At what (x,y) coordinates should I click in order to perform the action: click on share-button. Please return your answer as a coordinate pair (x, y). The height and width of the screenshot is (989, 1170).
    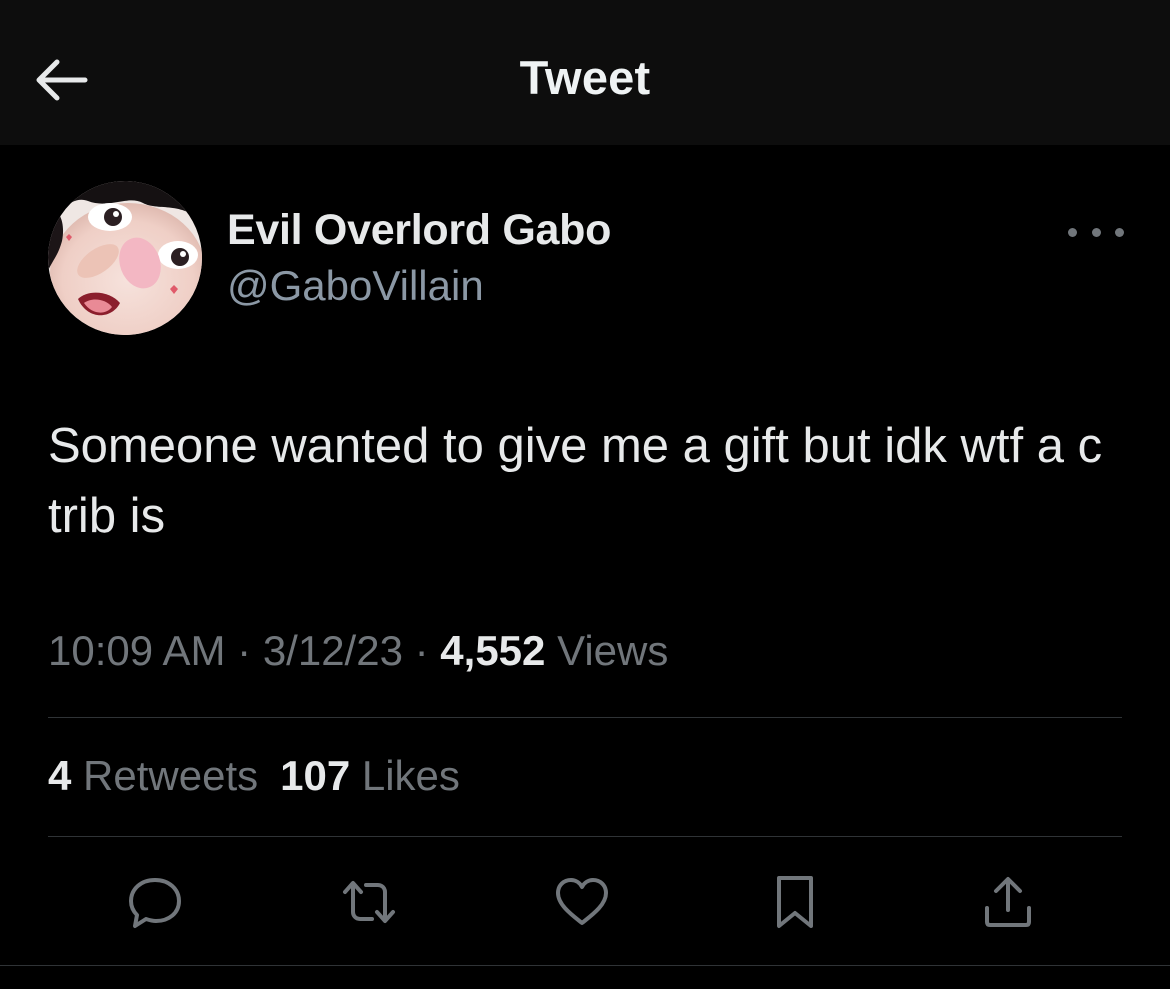
    Looking at the image, I should click on (1008, 902).